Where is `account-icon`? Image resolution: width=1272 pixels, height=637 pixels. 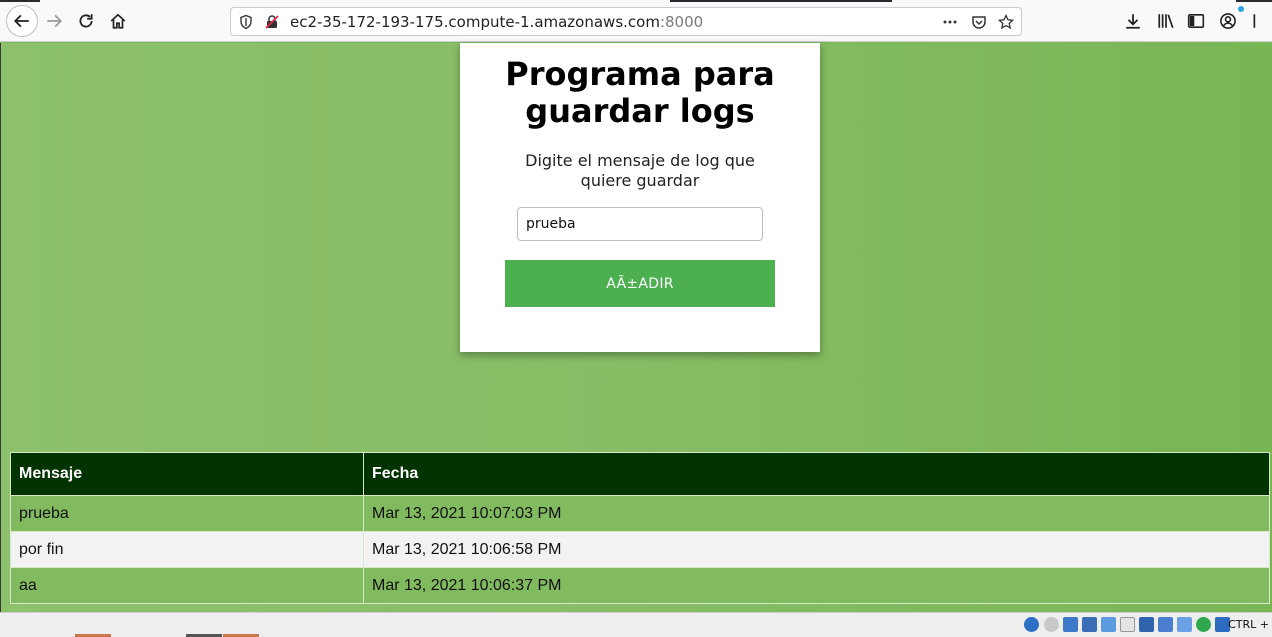
account-icon is located at coordinates (1228, 21).